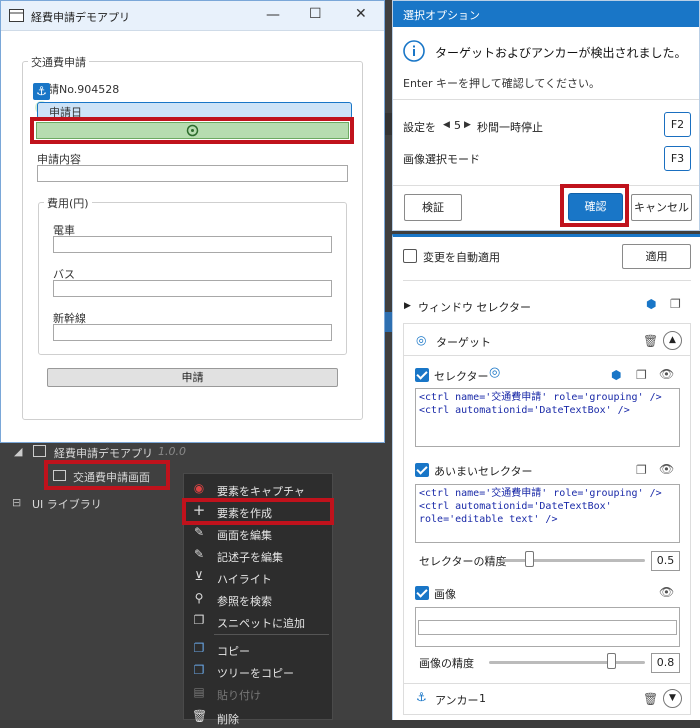 The height and width of the screenshot is (728, 700). I want to click on menu-edit-descriptor: ✎ 記述子を編集, so click(259, 555).